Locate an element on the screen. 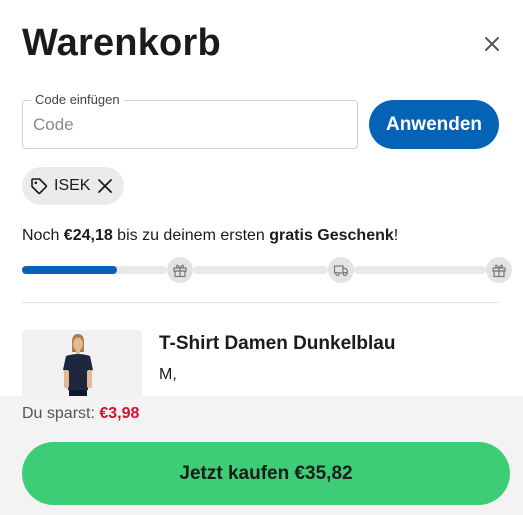 This screenshot has height=515, width=523. apply-coupon-button: Anwenden is located at coordinates (434, 124).